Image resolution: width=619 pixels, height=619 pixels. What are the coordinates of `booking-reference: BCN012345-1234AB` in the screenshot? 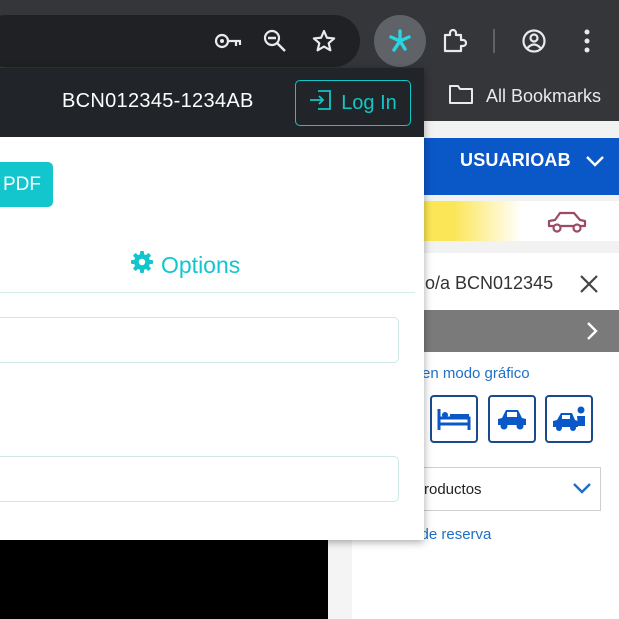 It's located at (158, 101).